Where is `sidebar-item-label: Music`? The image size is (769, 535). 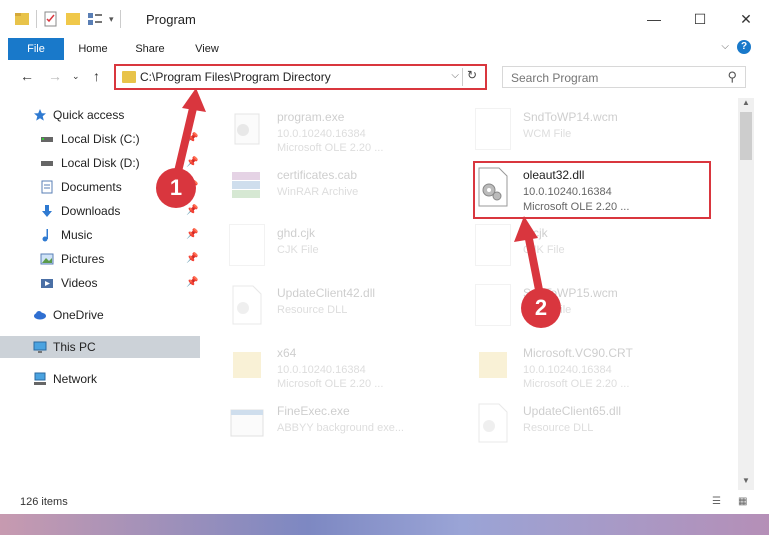 sidebar-item-label: Music is located at coordinates (77, 235).